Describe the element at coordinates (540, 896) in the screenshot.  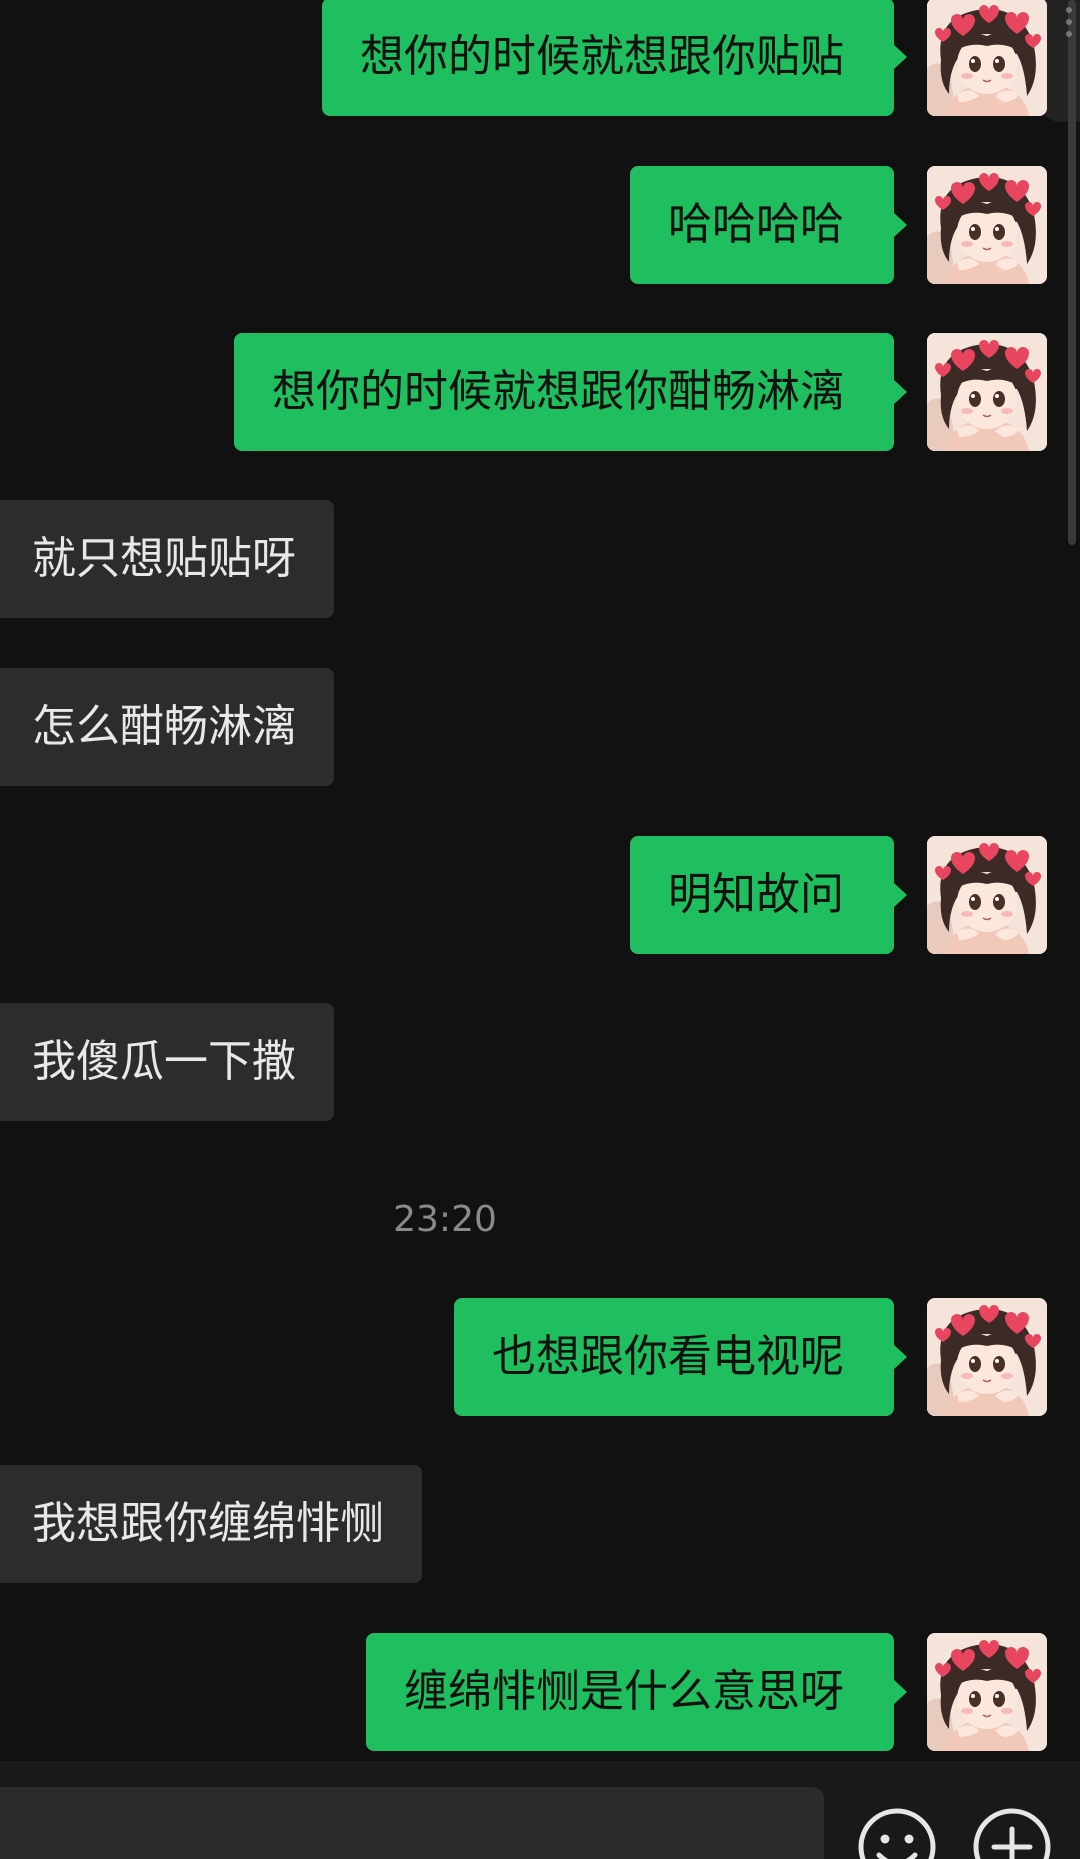
I see `message-row: 明知故问` at that location.